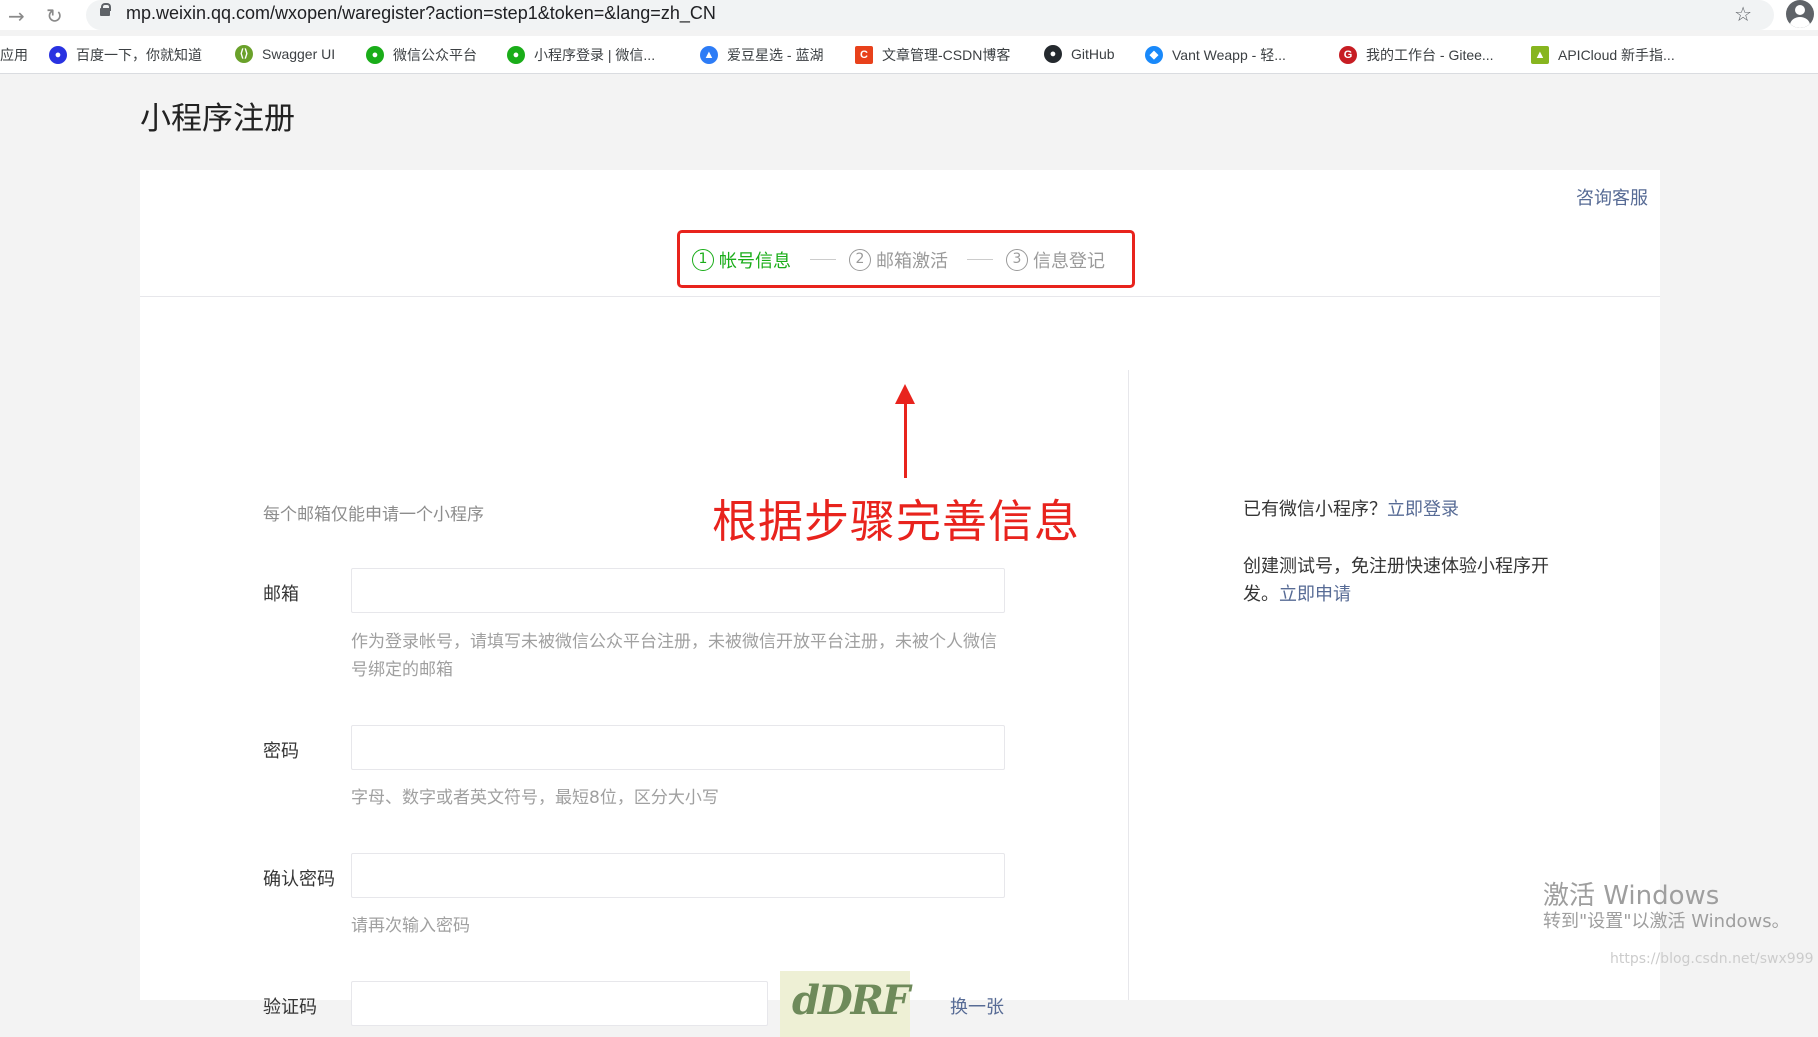  I want to click on bookmark-baidu: ● 百度一下，你就知道, so click(125, 55).